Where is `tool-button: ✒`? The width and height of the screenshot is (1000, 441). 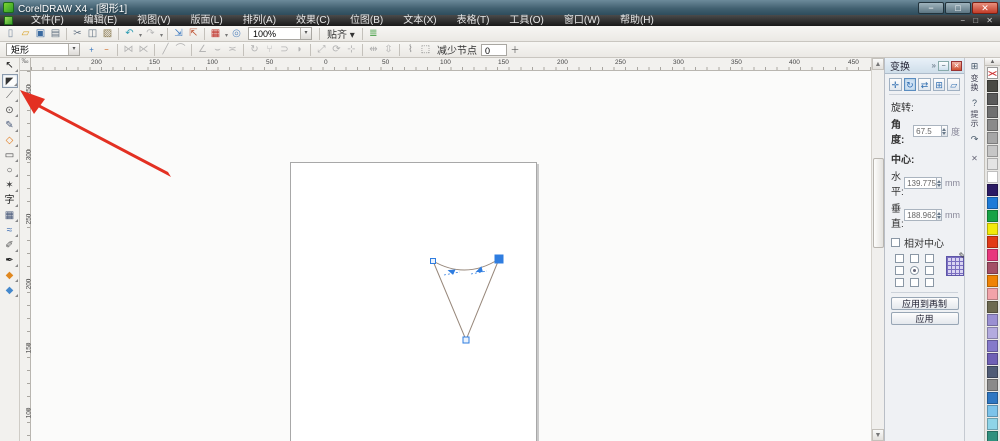 tool-button: ✒ is located at coordinates (10, 261).